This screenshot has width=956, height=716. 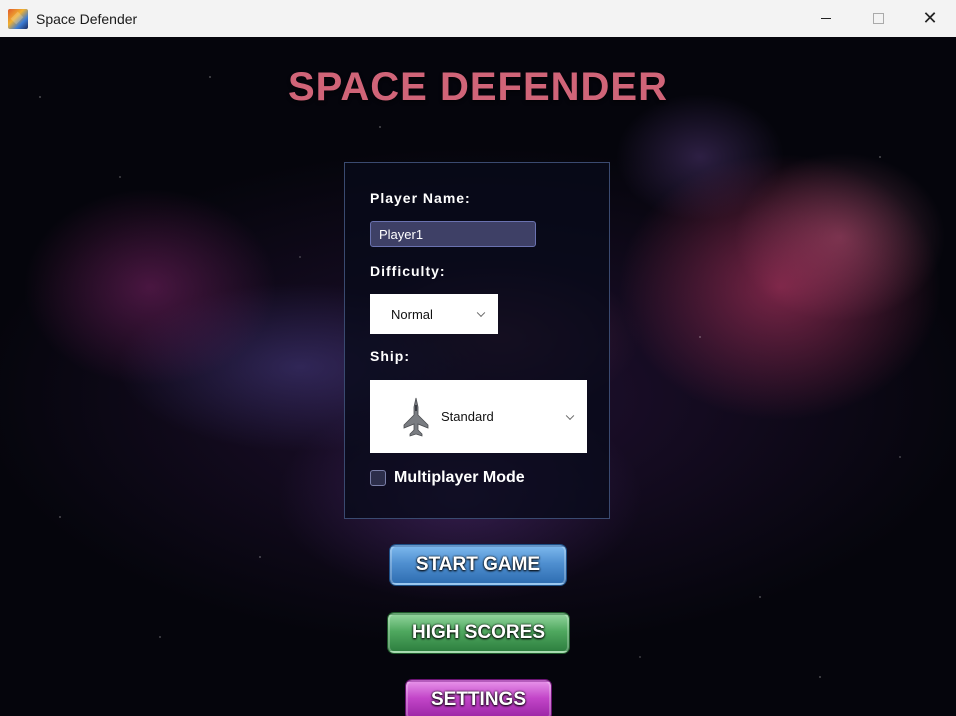 What do you see at coordinates (416, 417) in the screenshot?
I see `fighter-jet-icon` at bounding box center [416, 417].